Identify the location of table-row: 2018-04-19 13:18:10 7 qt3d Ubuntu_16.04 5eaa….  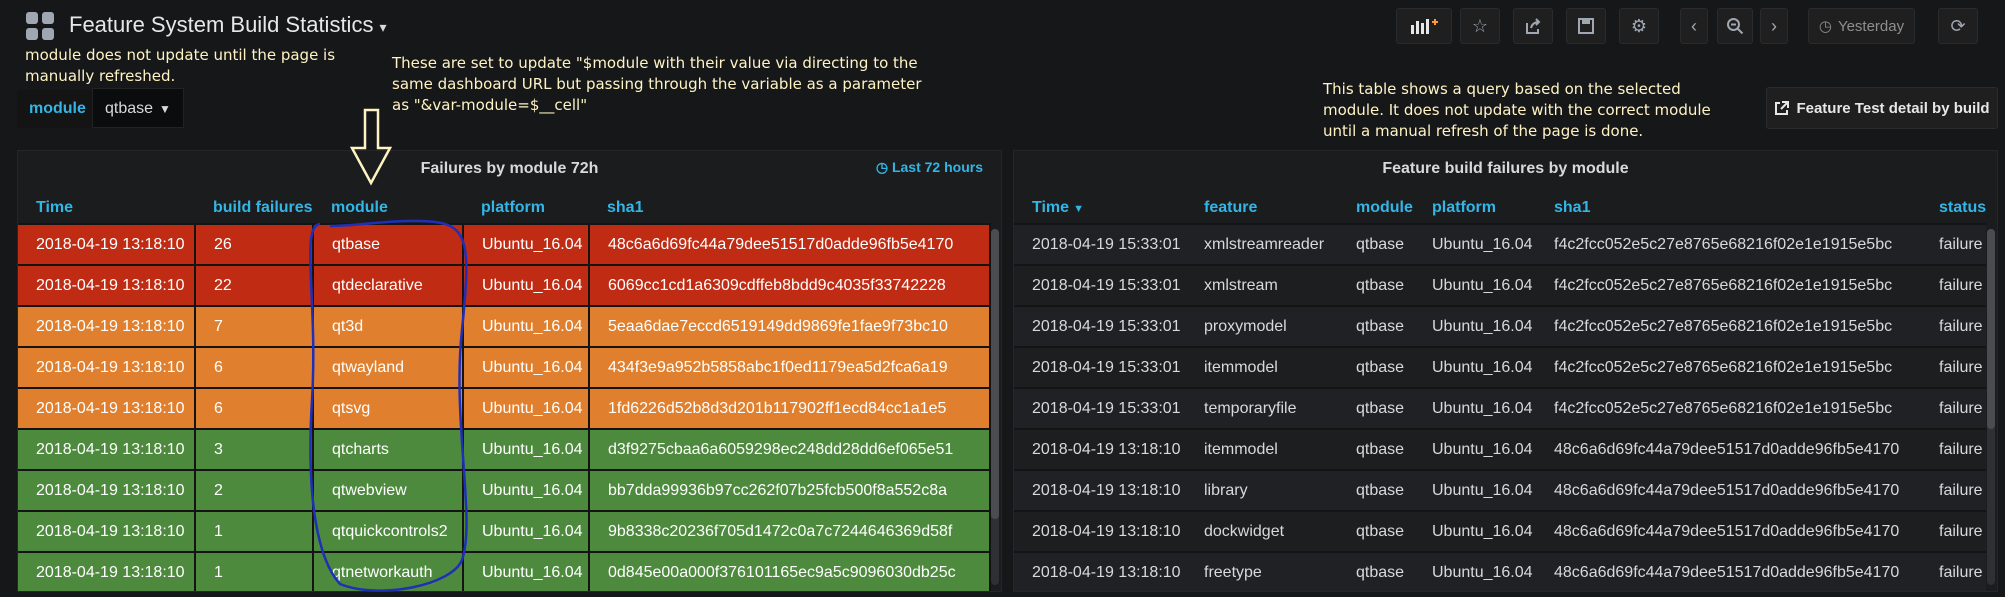
(504, 327).